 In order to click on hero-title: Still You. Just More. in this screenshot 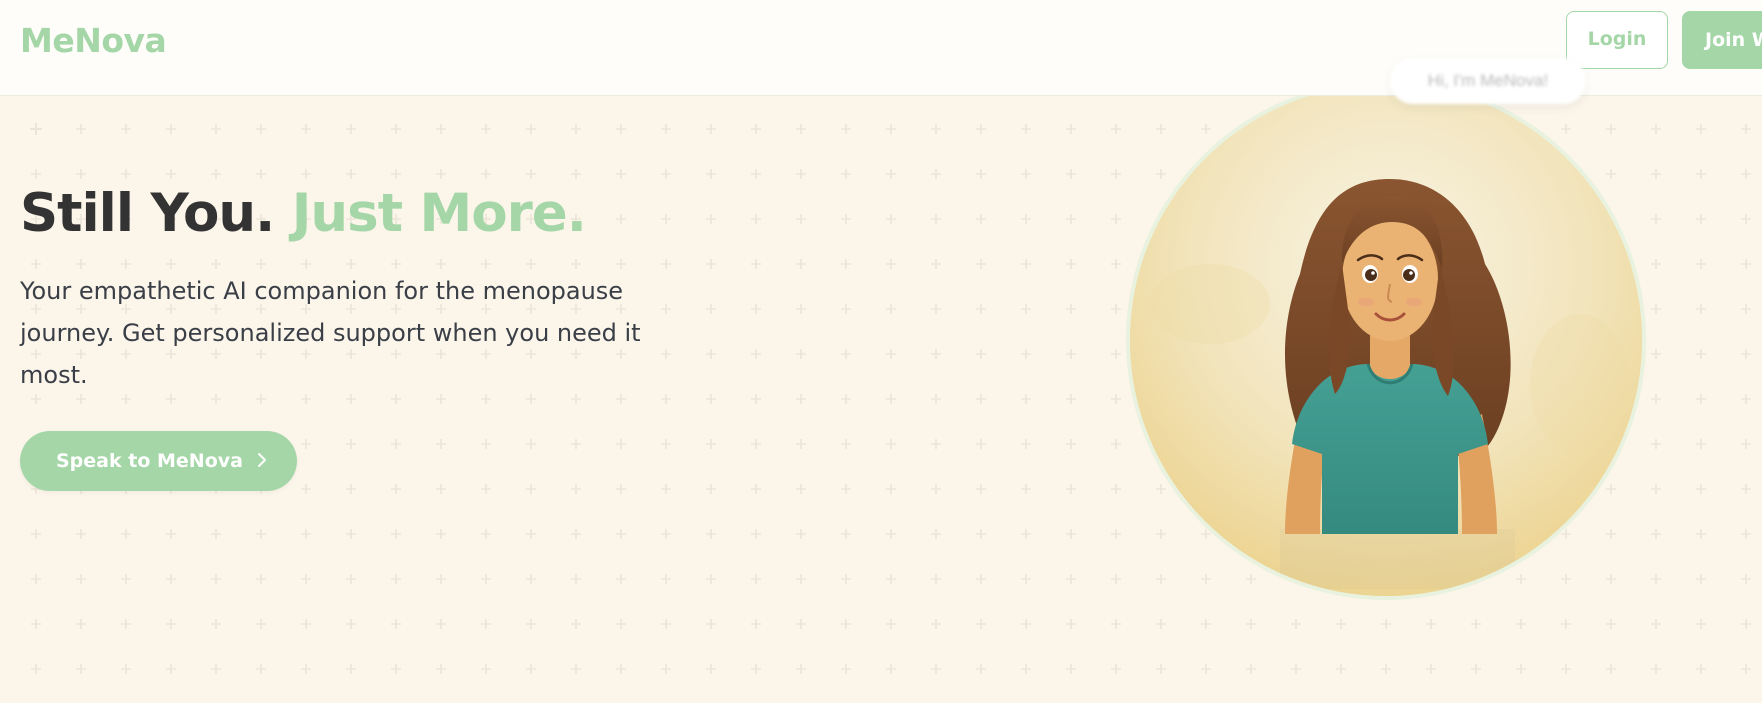, I will do `click(303, 213)`.